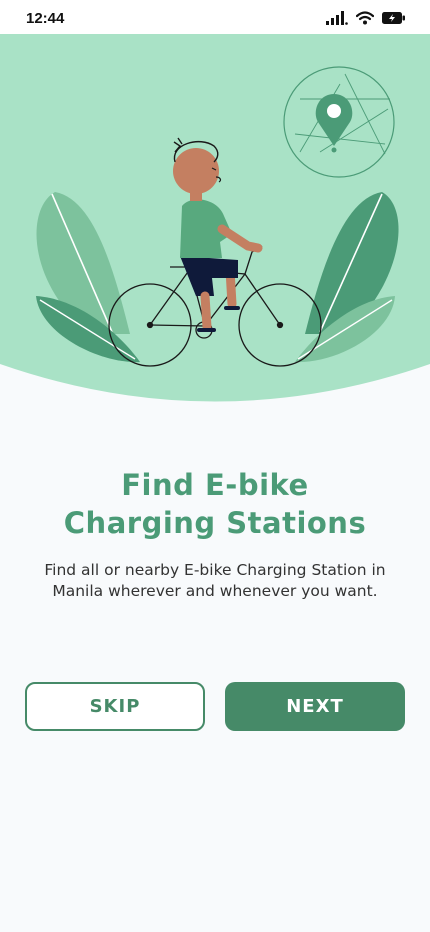 The height and width of the screenshot is (932, 430). I want to click on status-time: 12:44, so click(45, 18).